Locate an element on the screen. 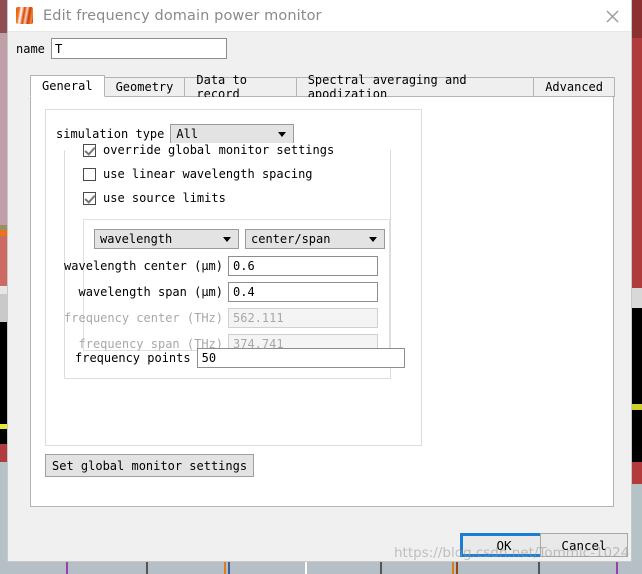 Image resolution: width=642 pixels, height=574 pixels. spectrum-mode-select: center/span is located at coordinates (315, 239).